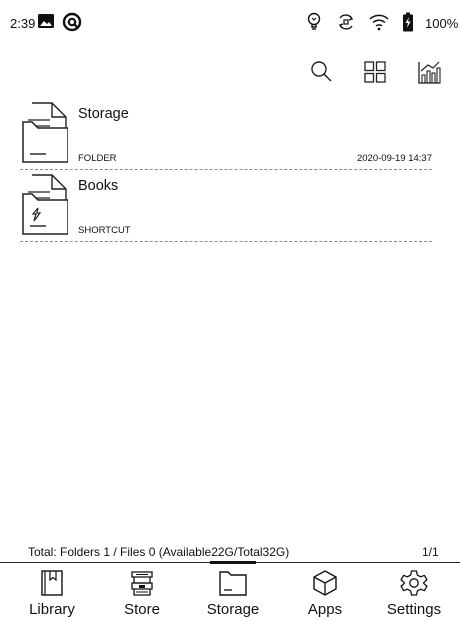 This screenshot has height=621, width=460. I want to click on image-notification-icon, so click(46, 21).